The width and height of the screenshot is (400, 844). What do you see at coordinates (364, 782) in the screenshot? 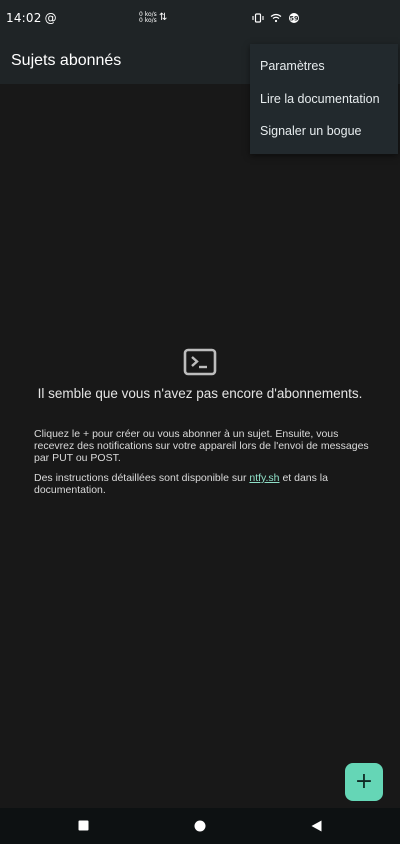
I see `add-subscription-button: +` at bounding box center [364, 782].